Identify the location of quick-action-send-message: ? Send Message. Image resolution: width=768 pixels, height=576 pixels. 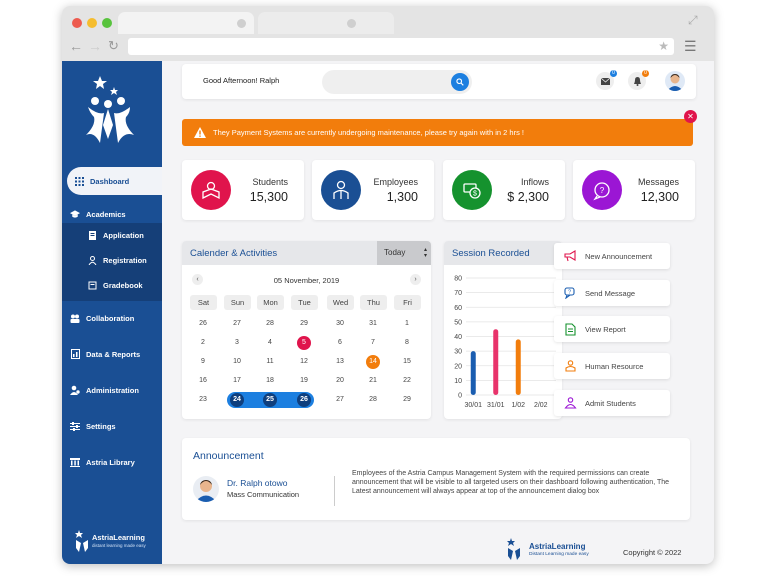
(612, 293).